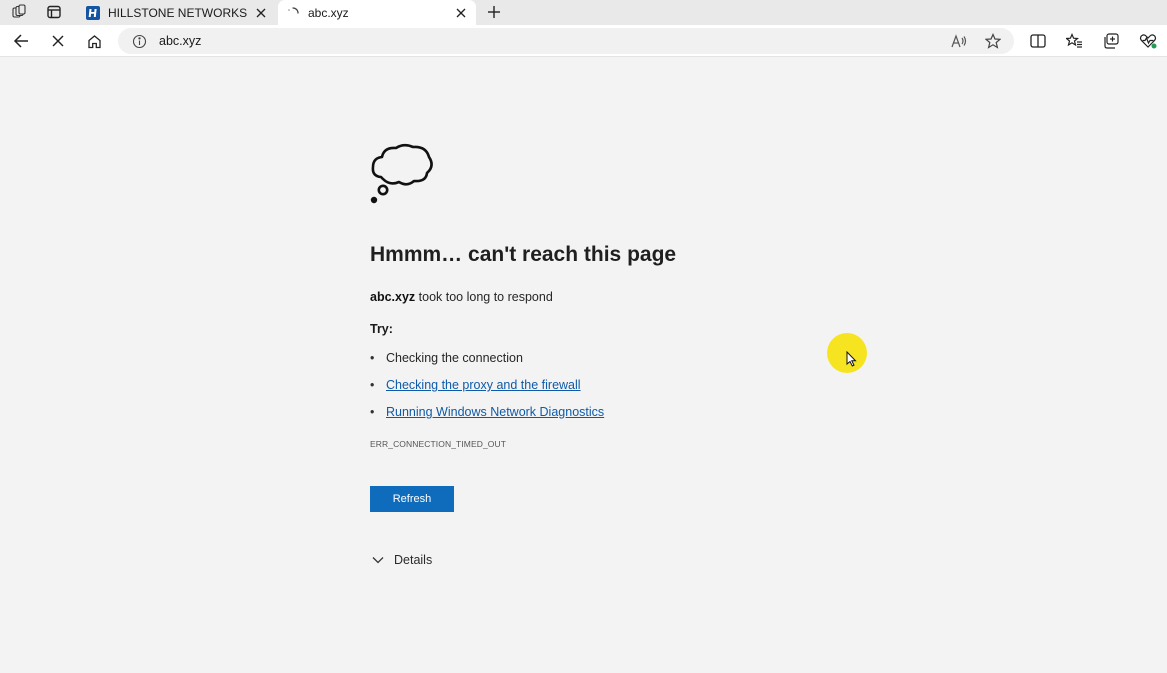  What do you see at coordinates (583, 12) in the screenshot?
I see `tab-strip: HILLSTONE NETWORKS abc.xyz` at bounding box center [583, 12].